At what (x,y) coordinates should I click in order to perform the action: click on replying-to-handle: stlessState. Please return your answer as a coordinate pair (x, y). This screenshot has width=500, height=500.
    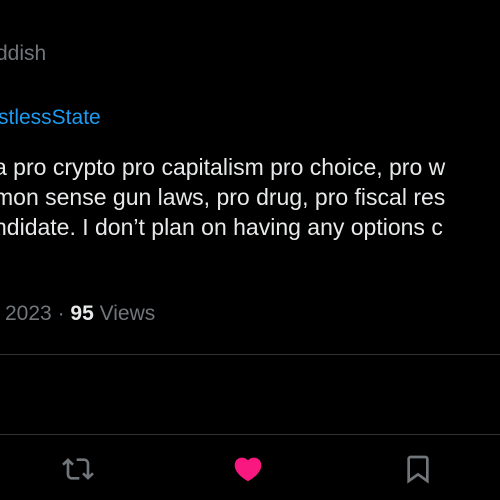
    Looking at the image, I should click on (50, 118).